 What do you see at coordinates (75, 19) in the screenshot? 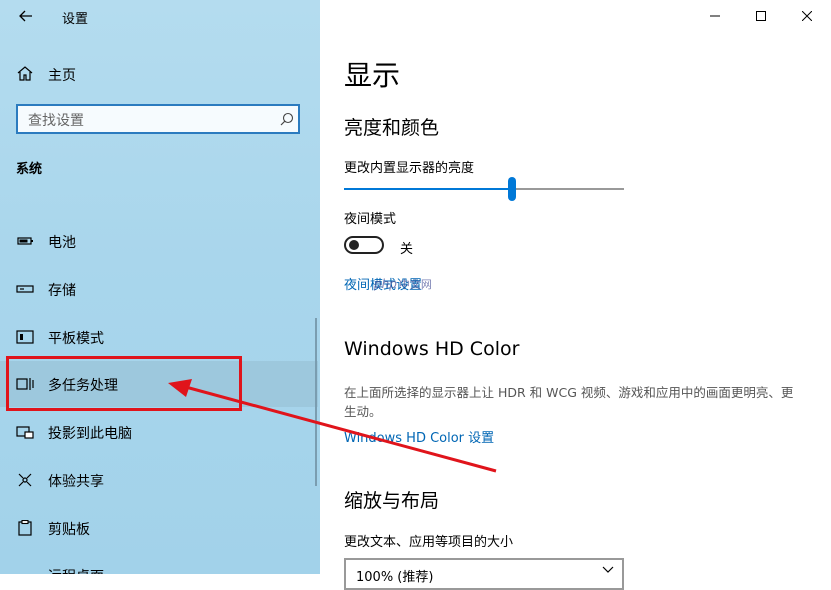
I see `app-title: 设置` at bounding box center [75, 19].